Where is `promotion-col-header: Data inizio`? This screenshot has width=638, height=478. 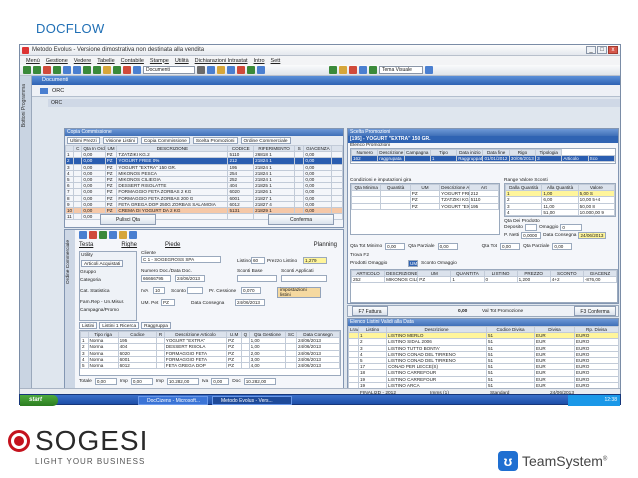
promotion-col-header: Data inizio is located at coordinates (470, 152).